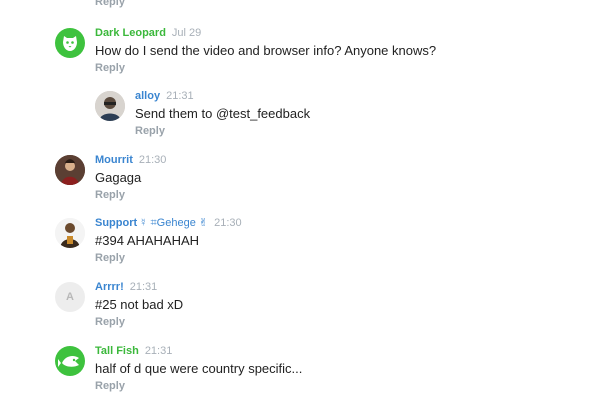 The width and height of the screenshot is (600, 402). Describe the element at coordinates (109, 287) in the screenshot. I see `author-name: Arrrr!` at that location.